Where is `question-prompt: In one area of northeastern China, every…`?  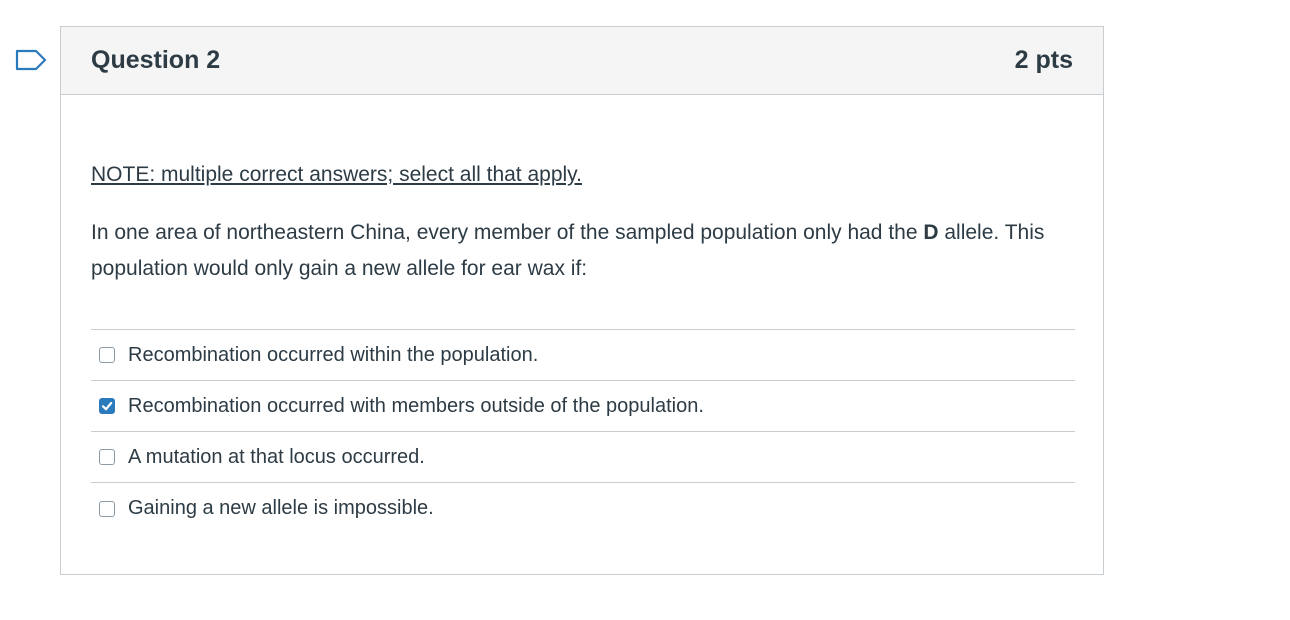
question-prompt: In one area of northeastern China, every… is located at coordinates (586, 251).